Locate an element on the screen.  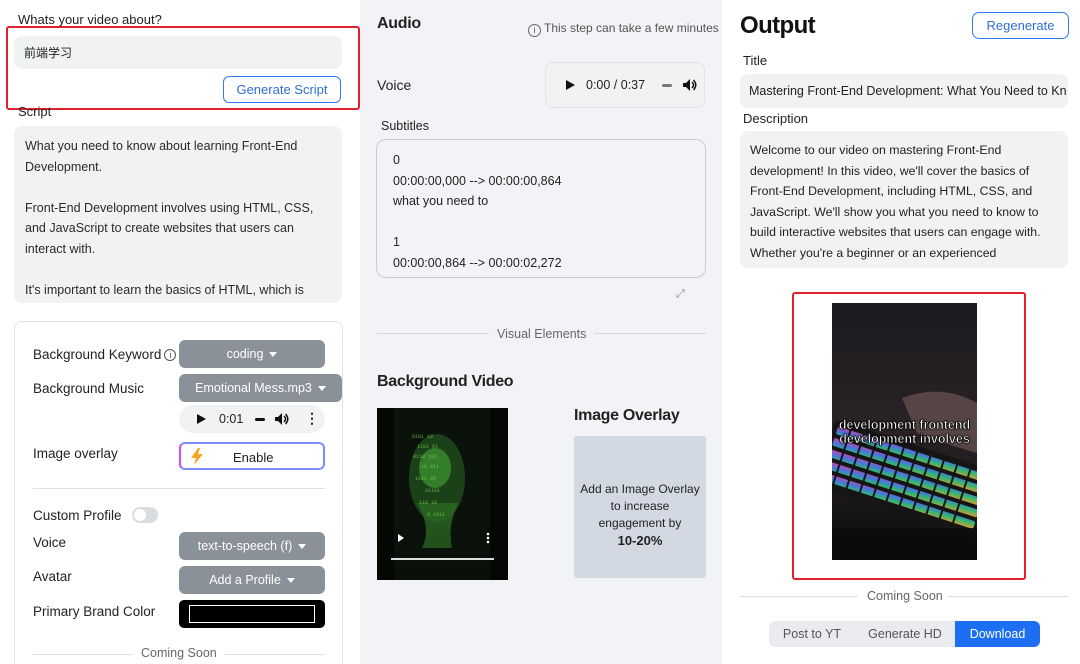
background-video-title: Background Video is located at coordinates (445, 381).